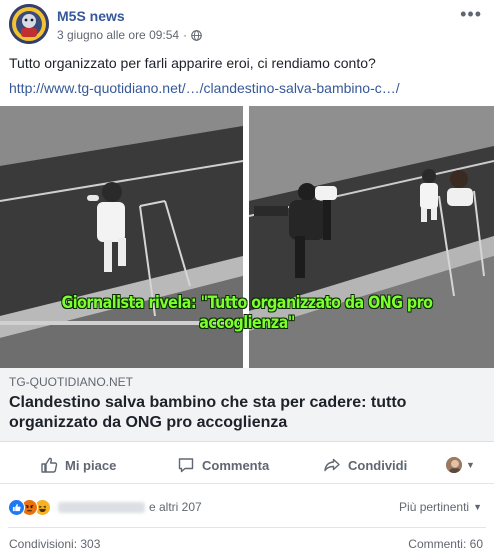 The width and height of the screenshot is (494, 559). What do you see at coordinates (445, 544) in the screenshot?
I see `comments-count: Commenti: 60` at bounding box center [445, 544].